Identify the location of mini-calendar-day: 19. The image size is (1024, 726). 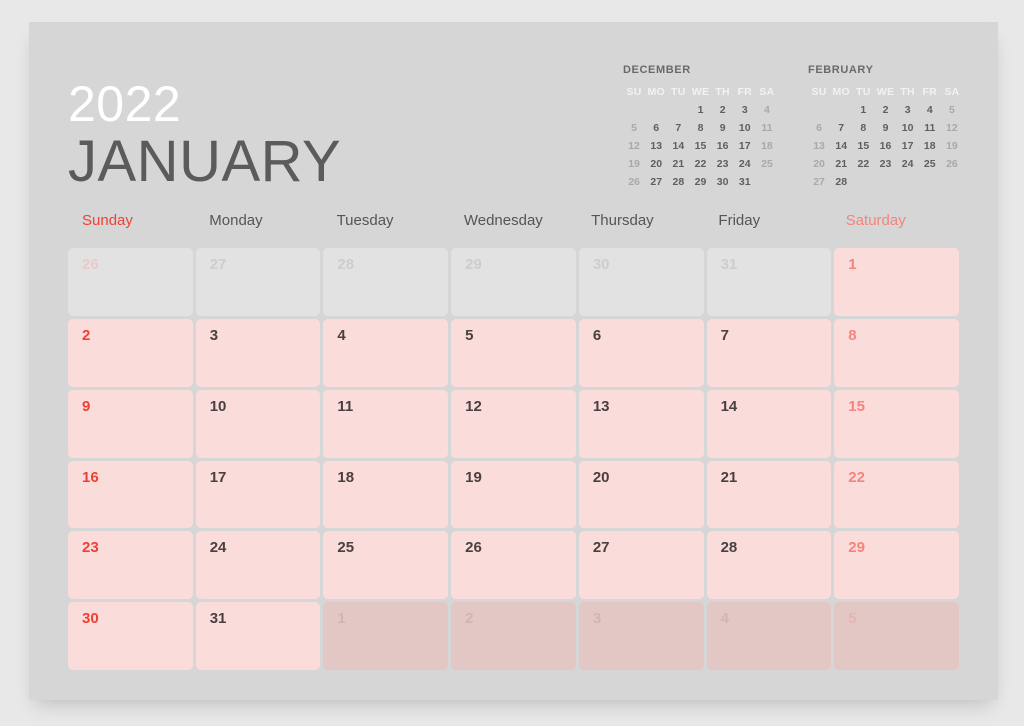
(634, 164).